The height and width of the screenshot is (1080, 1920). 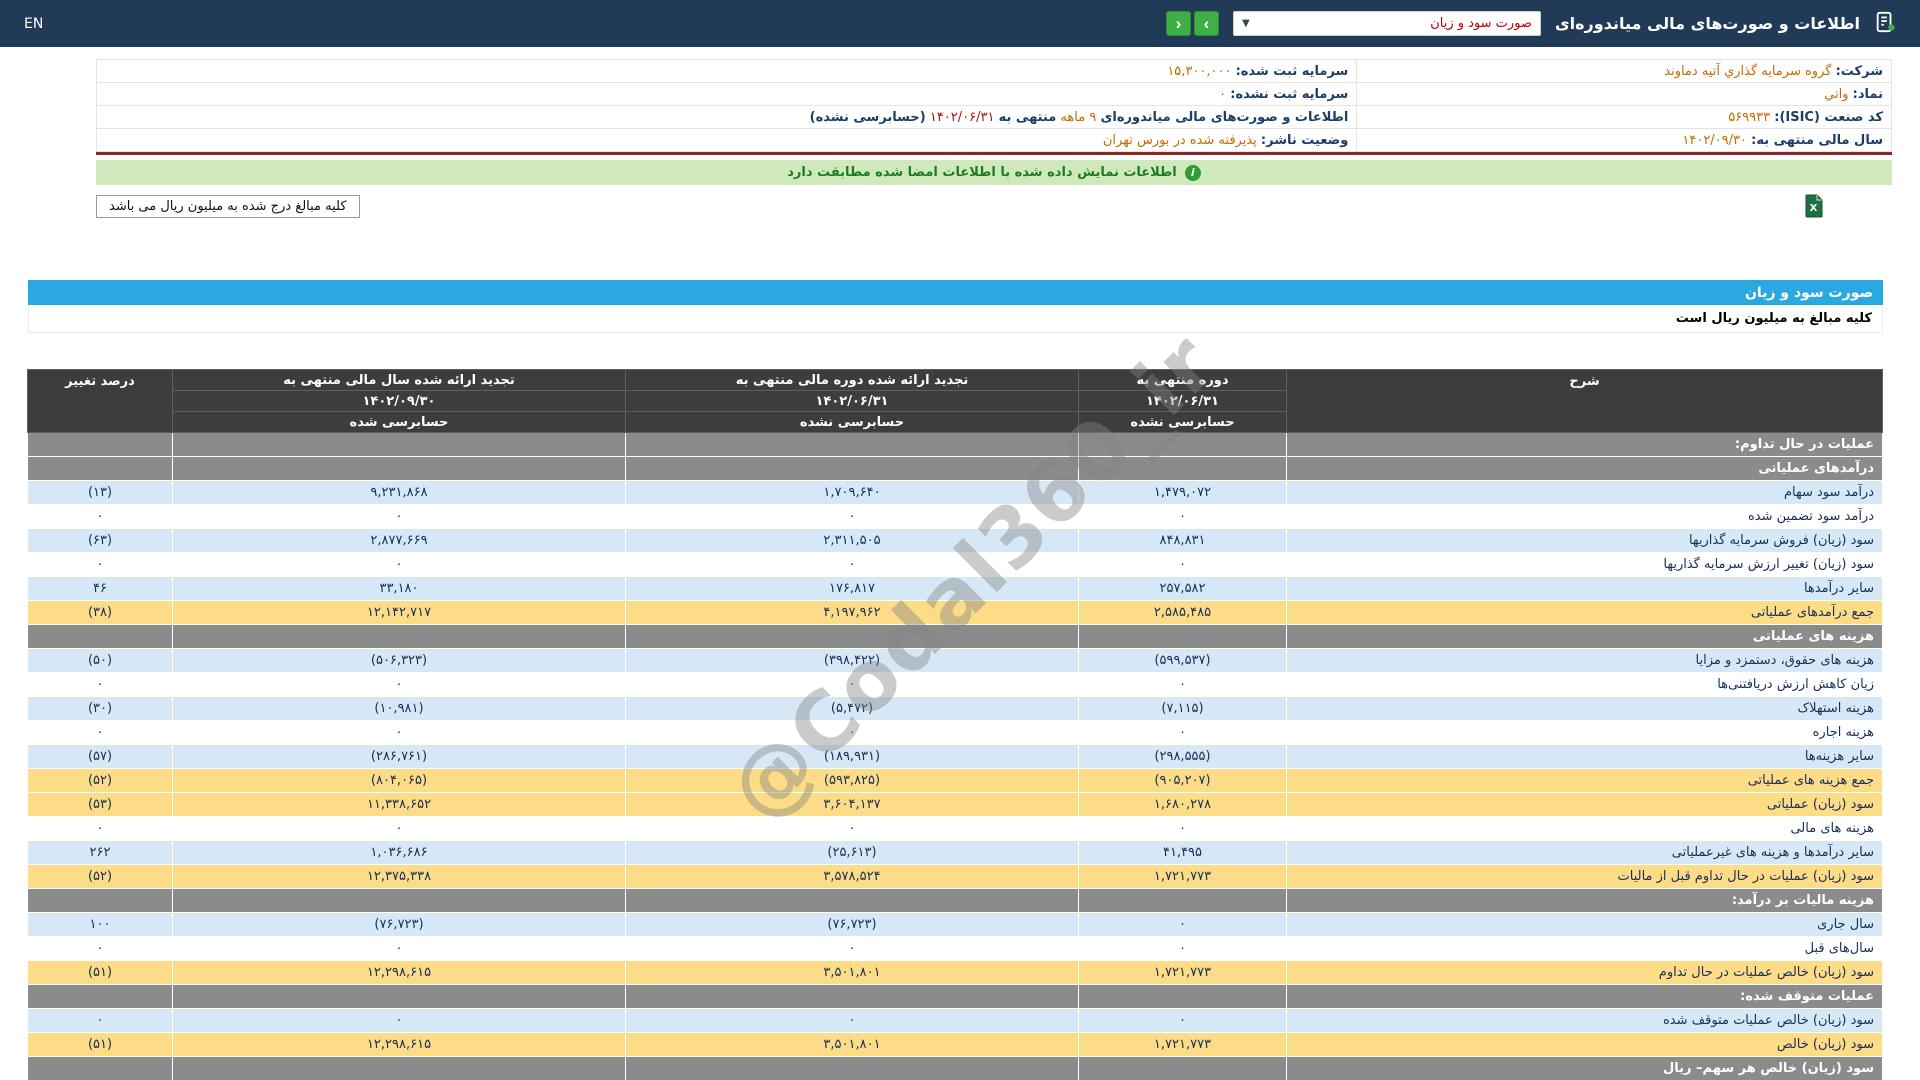 What do you see at coordinates (852, 876) in the screenshot?
I see `amount-value: ۳,۵۷۸,۵۲۴` at bounding box center [852, 876].